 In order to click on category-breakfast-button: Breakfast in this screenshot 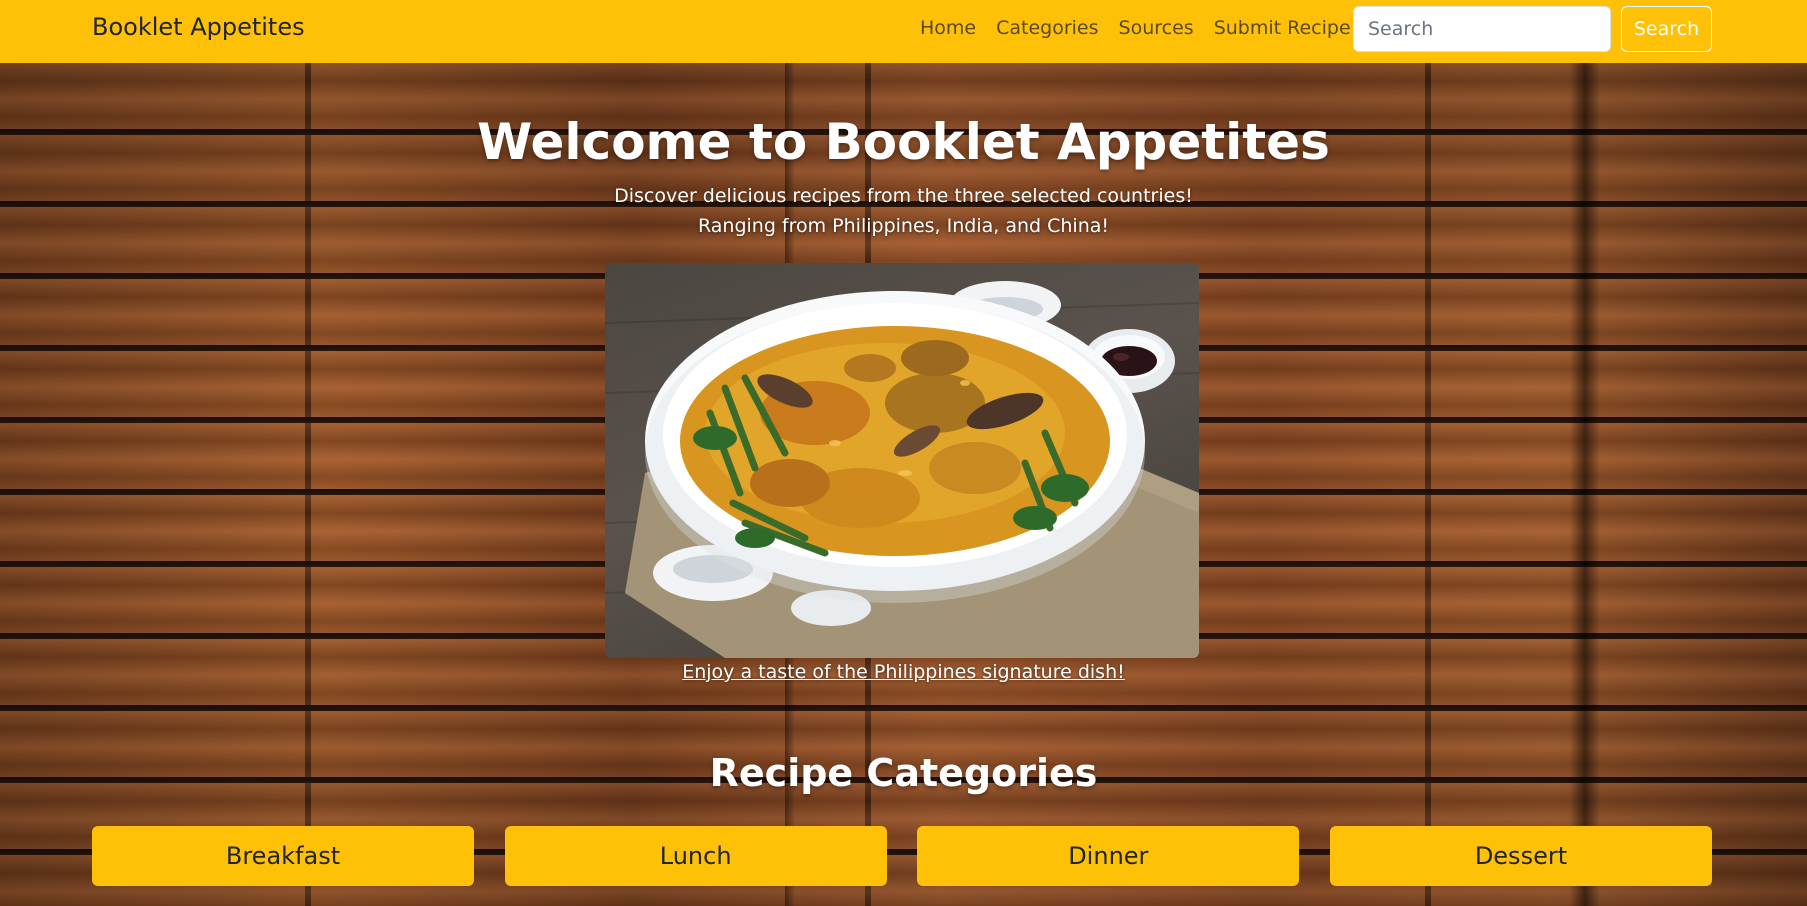, I will do `click(283, 856)`.